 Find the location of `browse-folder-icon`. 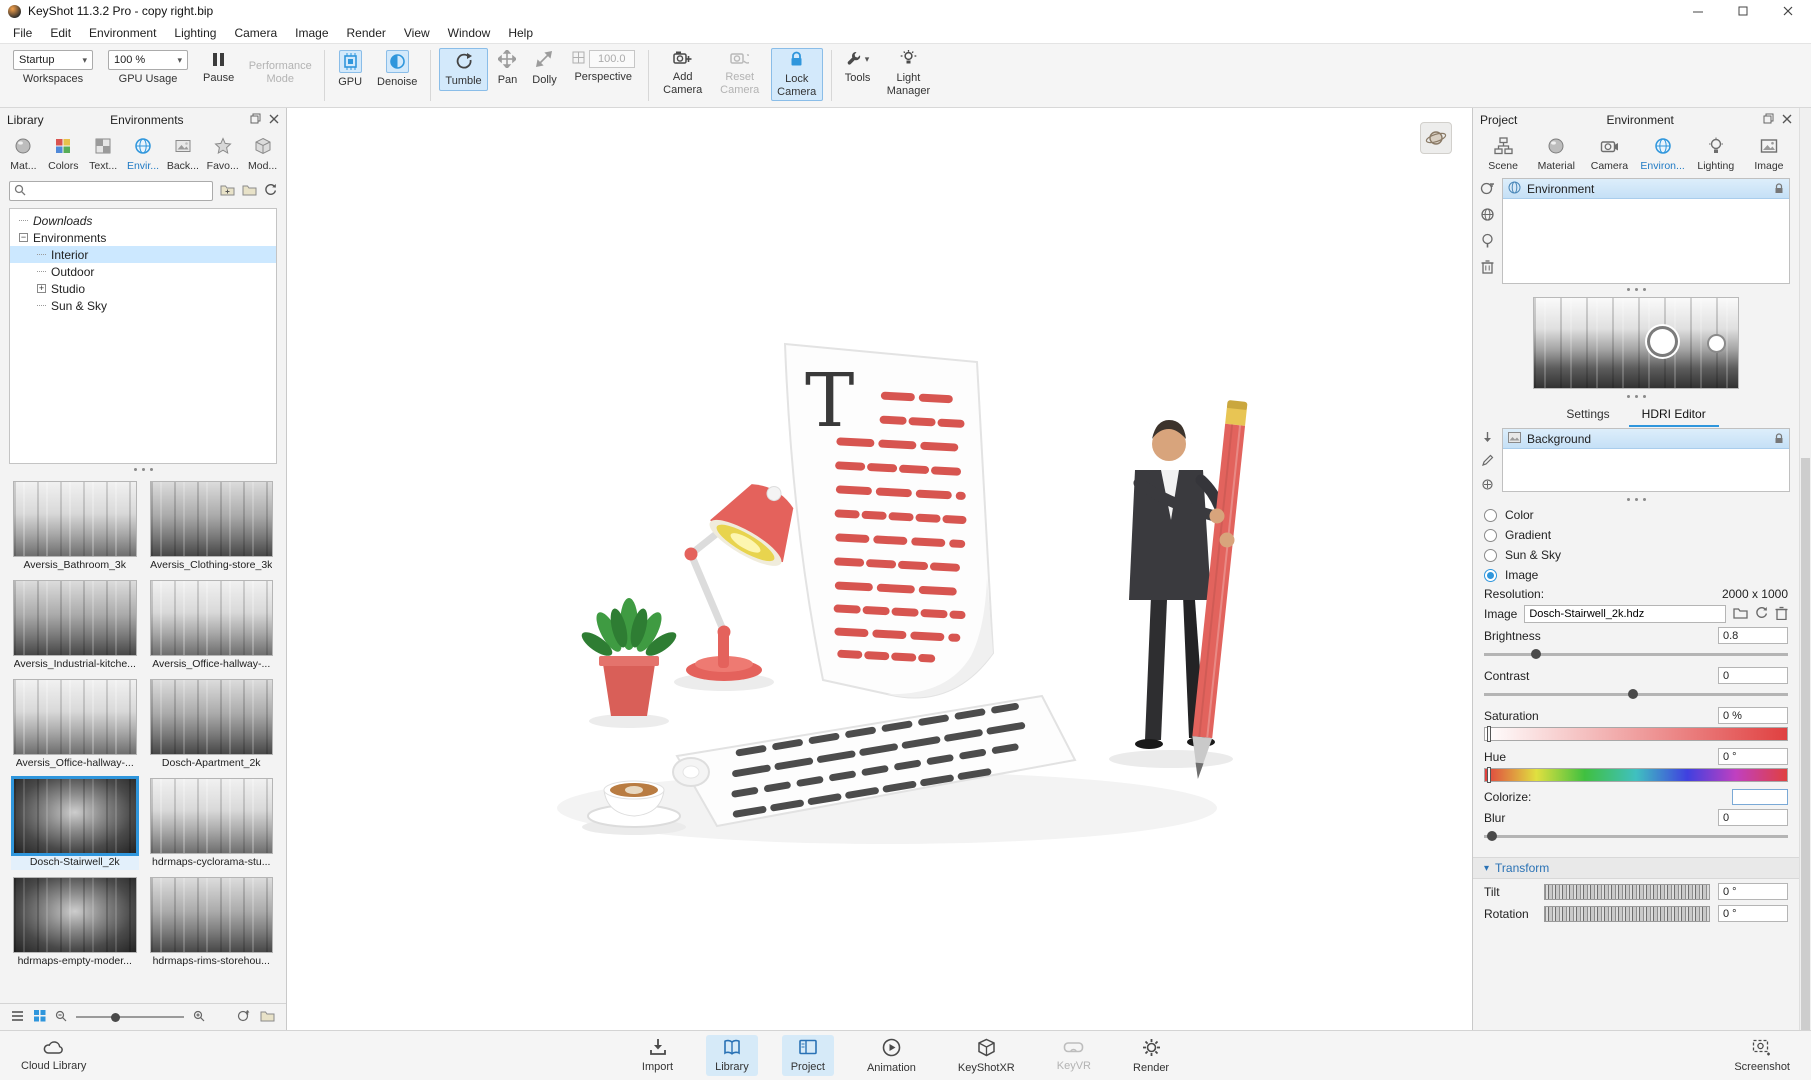

browse-folder-icon is located at coordinates (1740, 614).